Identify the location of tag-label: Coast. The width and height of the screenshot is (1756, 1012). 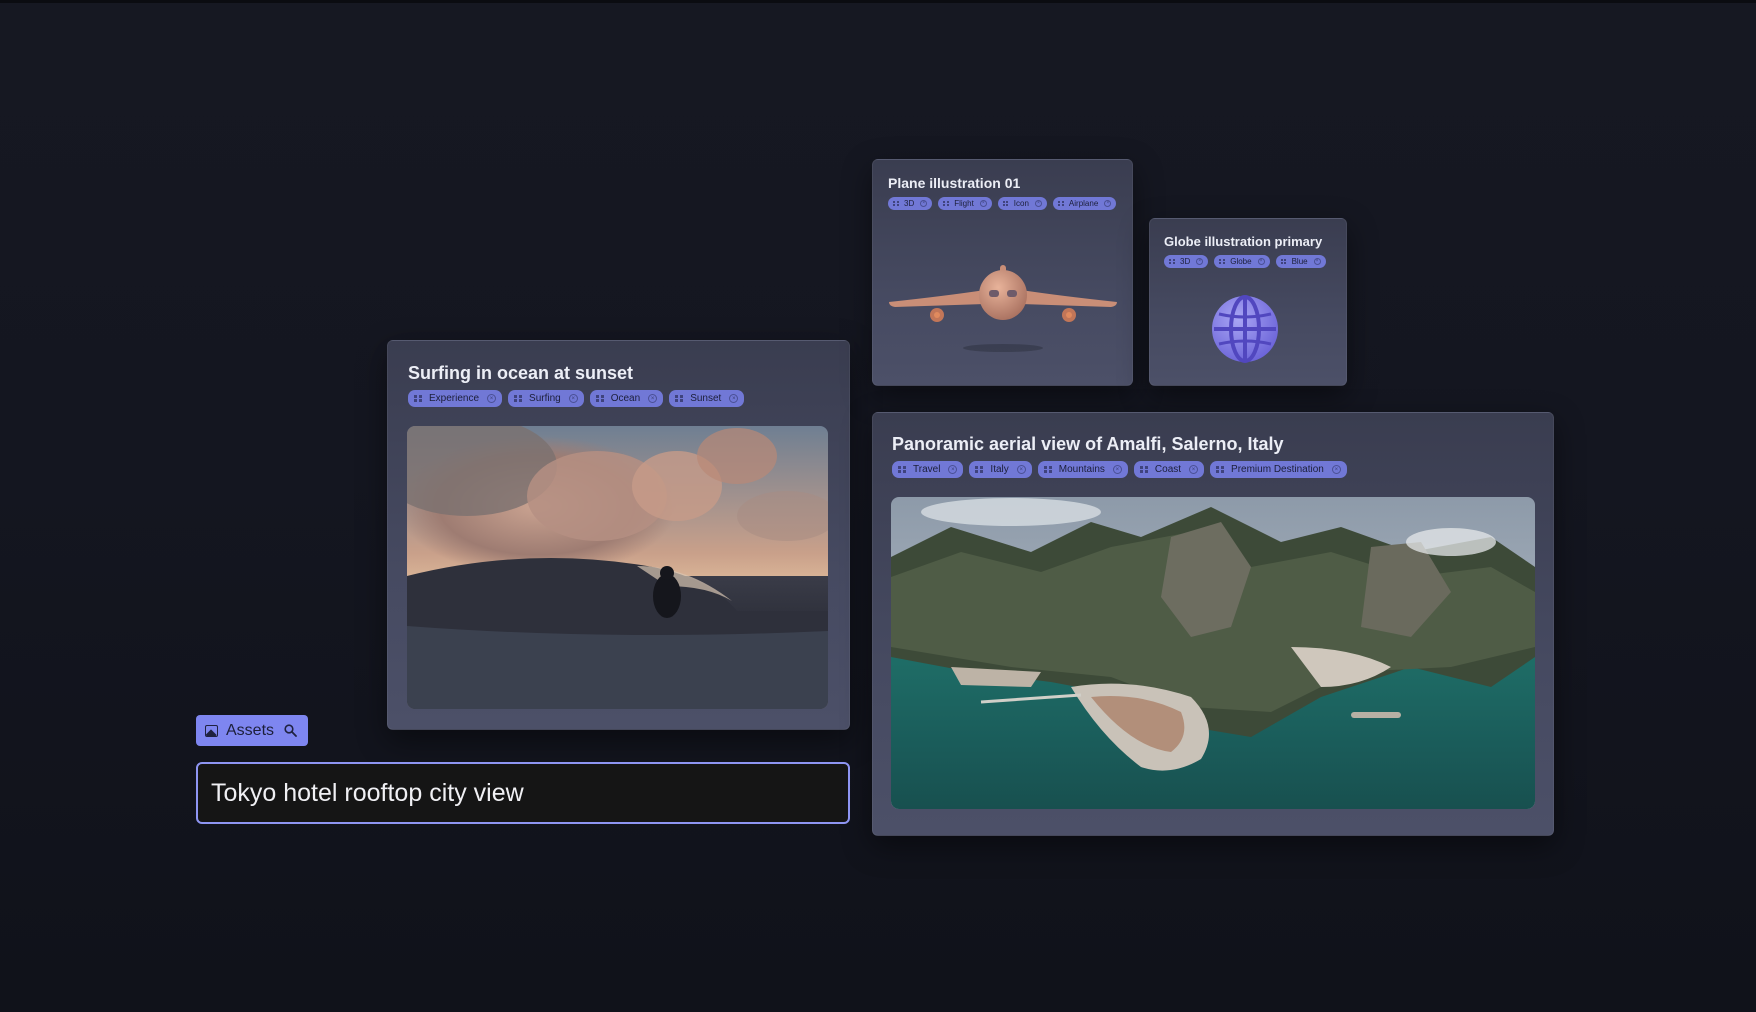
(1168, 469).